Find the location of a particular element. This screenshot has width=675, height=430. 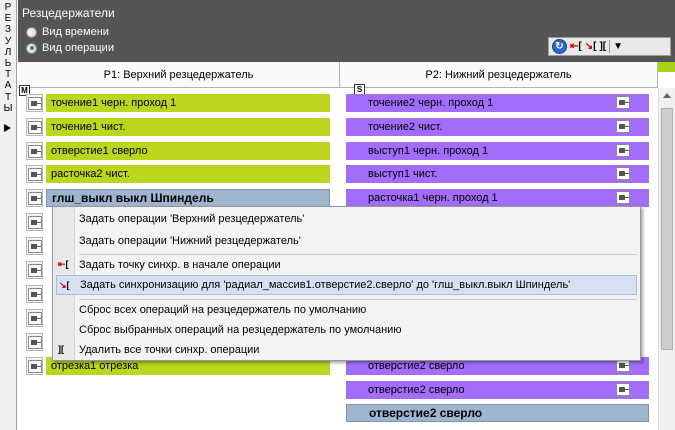

radio-time-view: Вид времени is located at coordinates (67, 32).